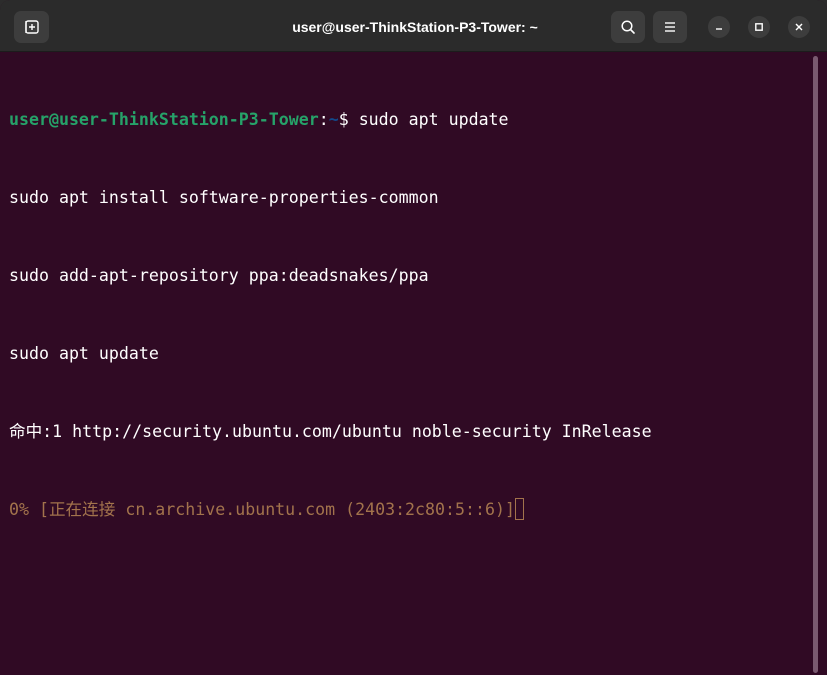 The width and height of the screenshot is (827, 675). What do you see at coordinates (348, 119) in the screenshot?
I see `prompt-symbol: $` at bounding box center [348, 119].